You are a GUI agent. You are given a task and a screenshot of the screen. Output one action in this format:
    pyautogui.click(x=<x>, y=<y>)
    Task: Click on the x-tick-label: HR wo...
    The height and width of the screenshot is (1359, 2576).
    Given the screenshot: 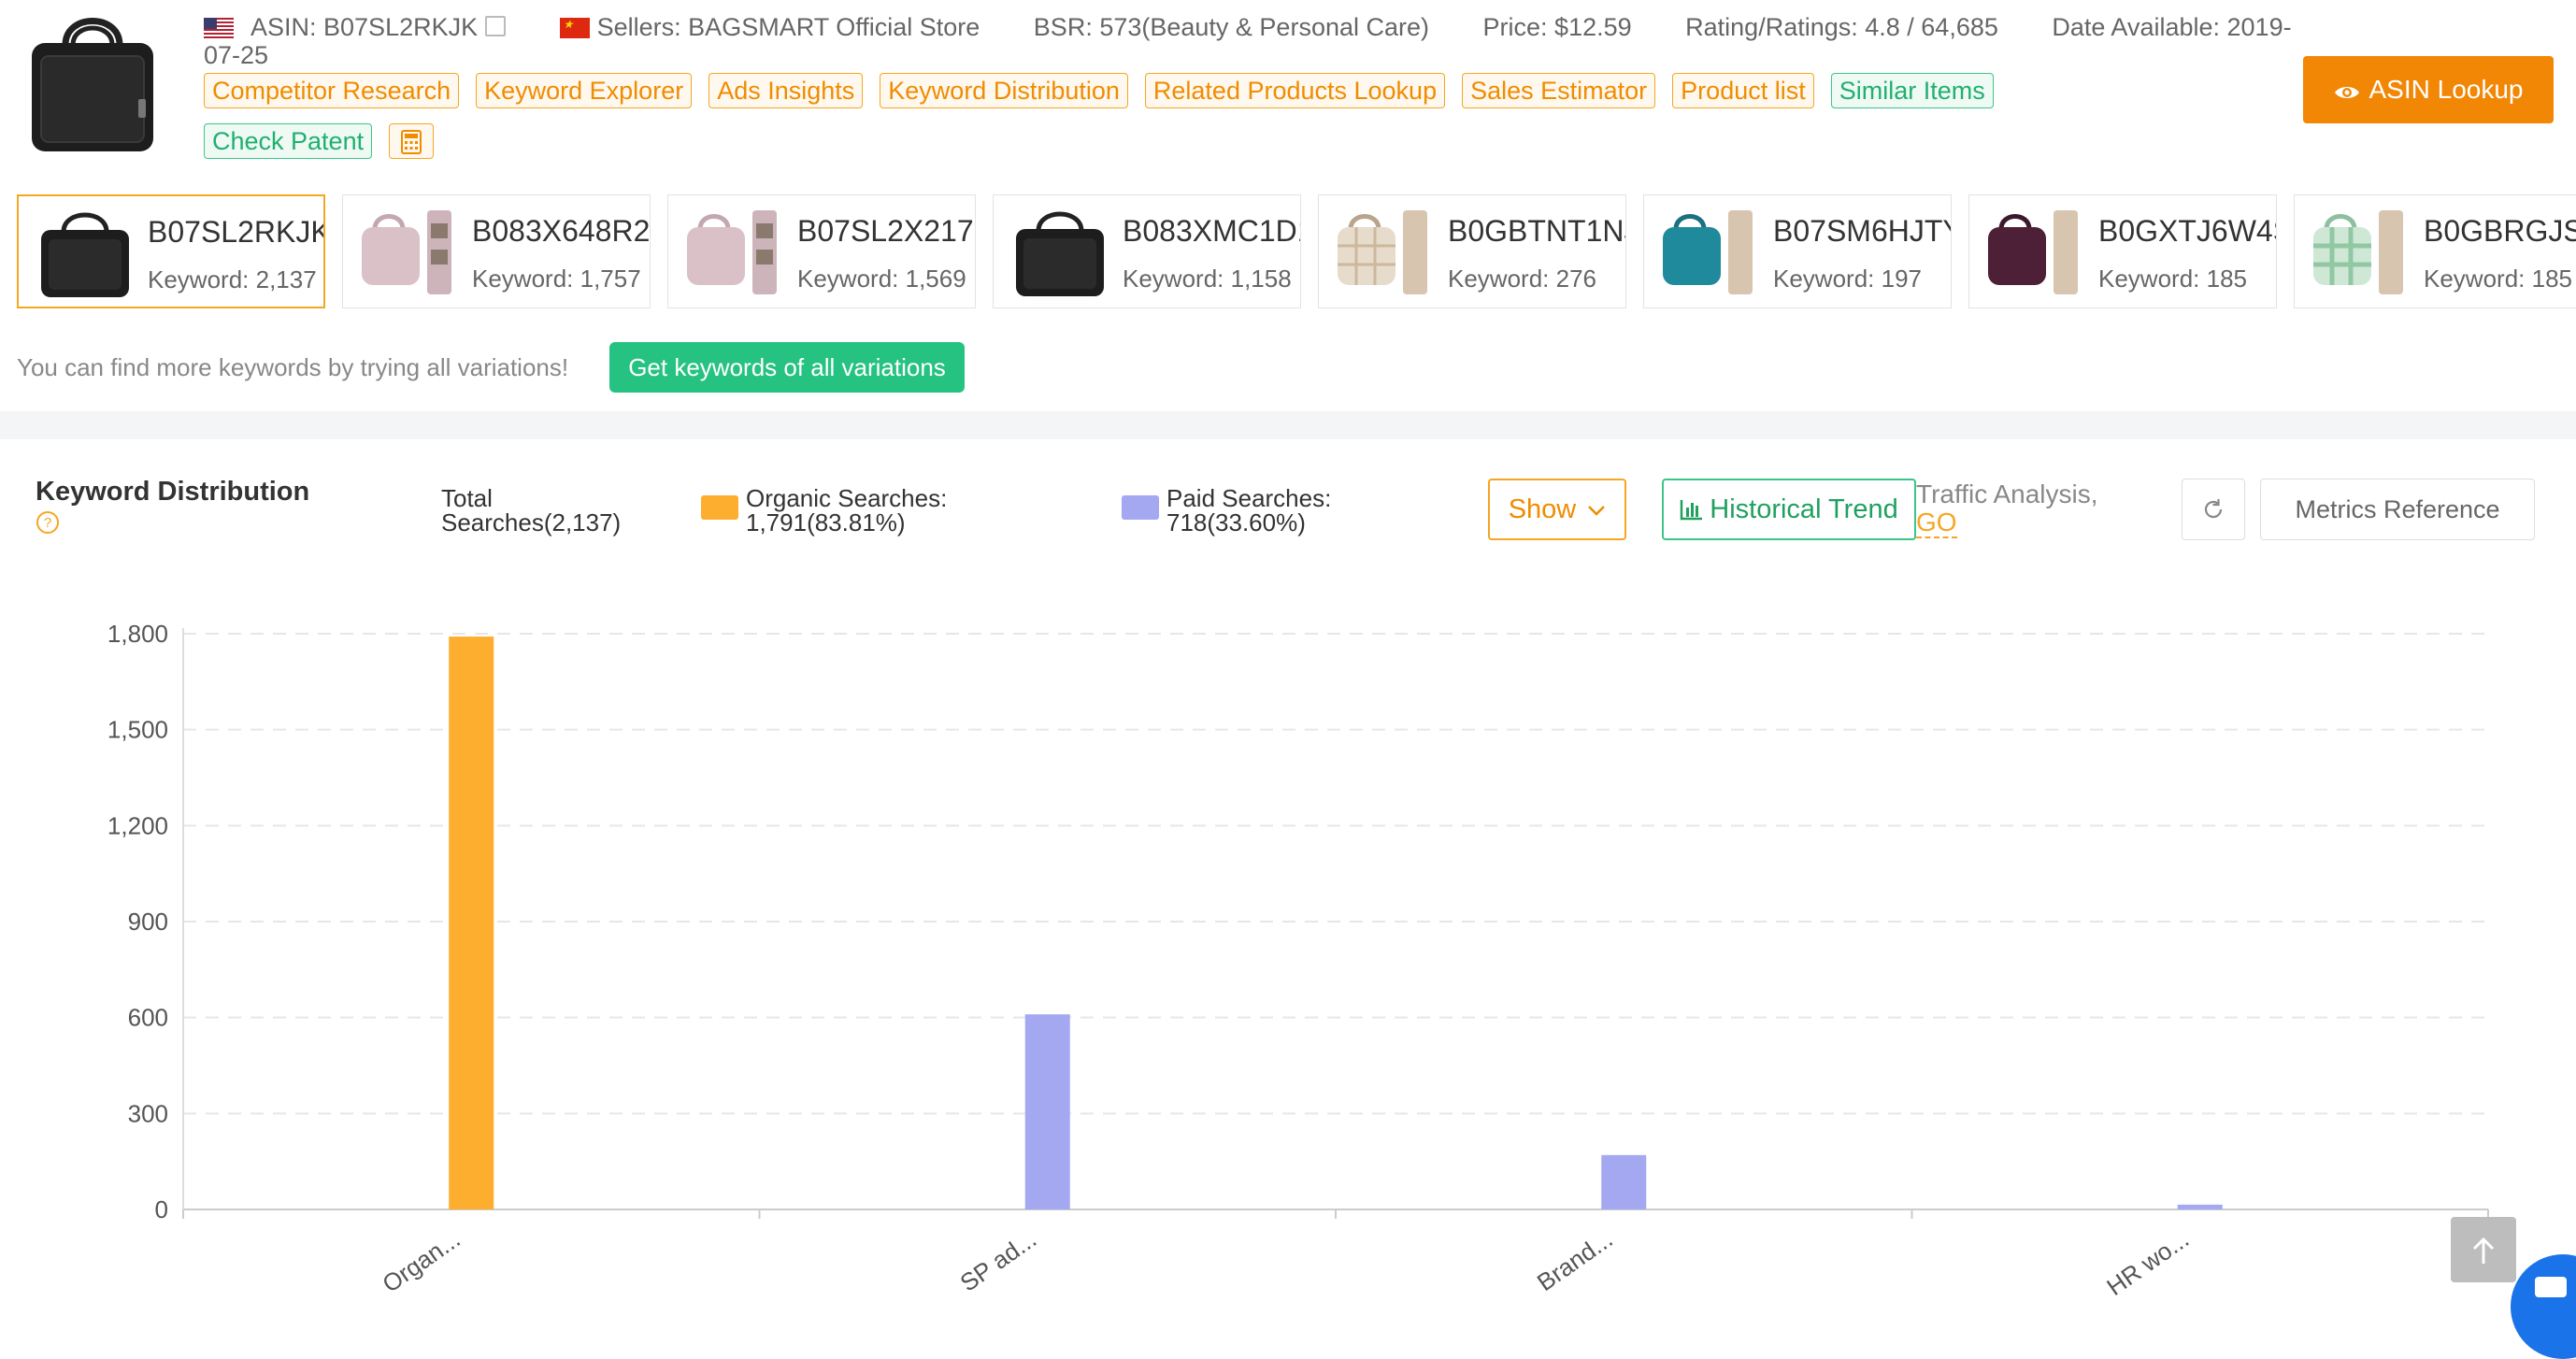 What is the action you would take?
    pyautogui.click(x=2147, y=1262)
    